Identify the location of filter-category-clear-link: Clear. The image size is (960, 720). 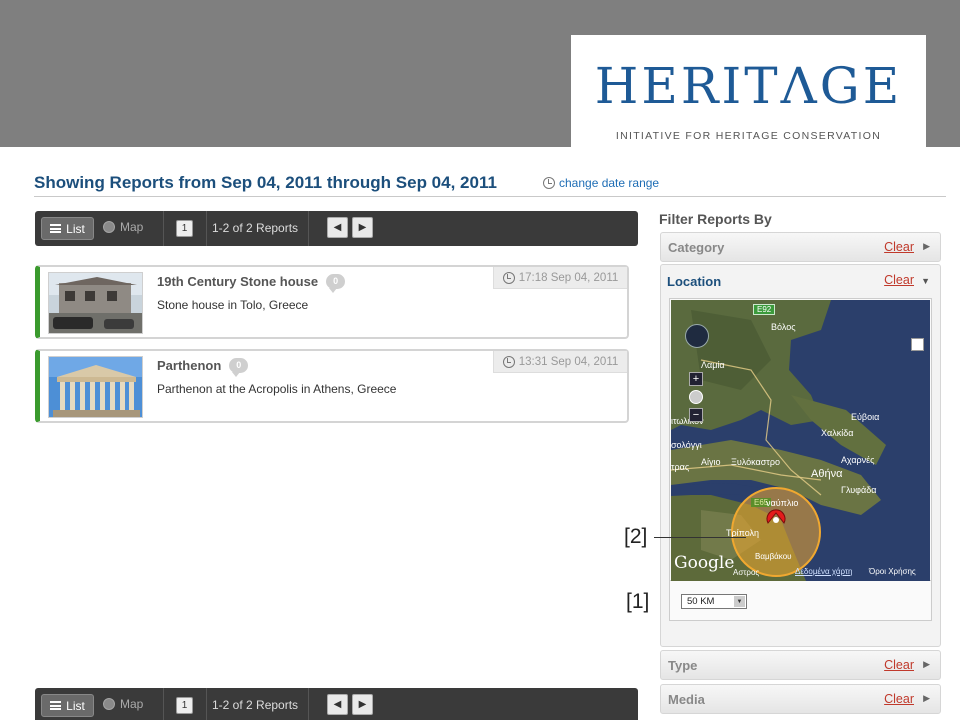
(899, 247).